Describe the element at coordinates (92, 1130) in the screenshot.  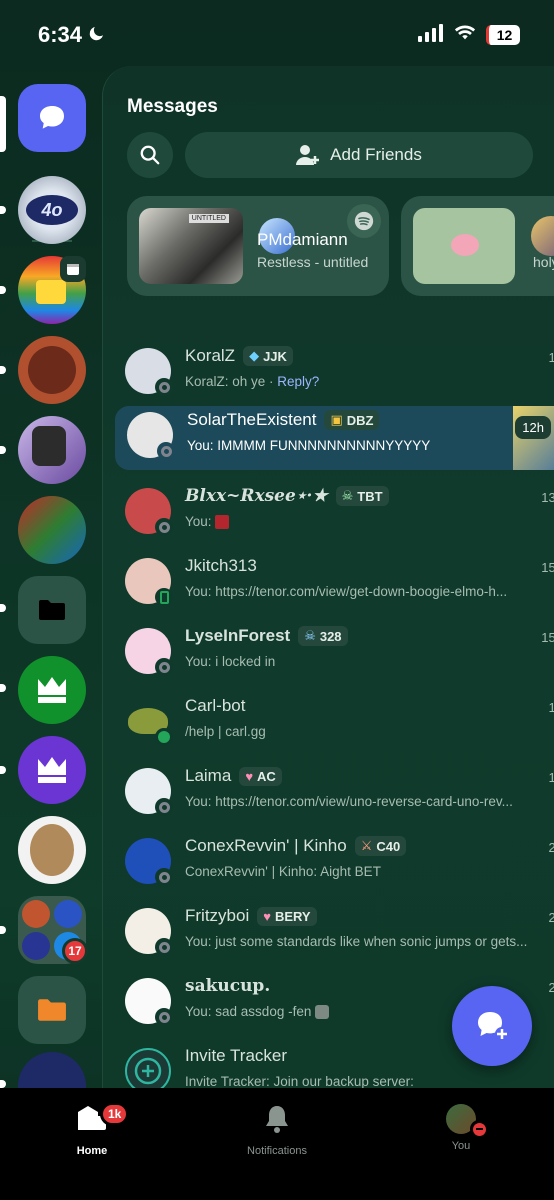
I see `nav-home: Home` at that location.